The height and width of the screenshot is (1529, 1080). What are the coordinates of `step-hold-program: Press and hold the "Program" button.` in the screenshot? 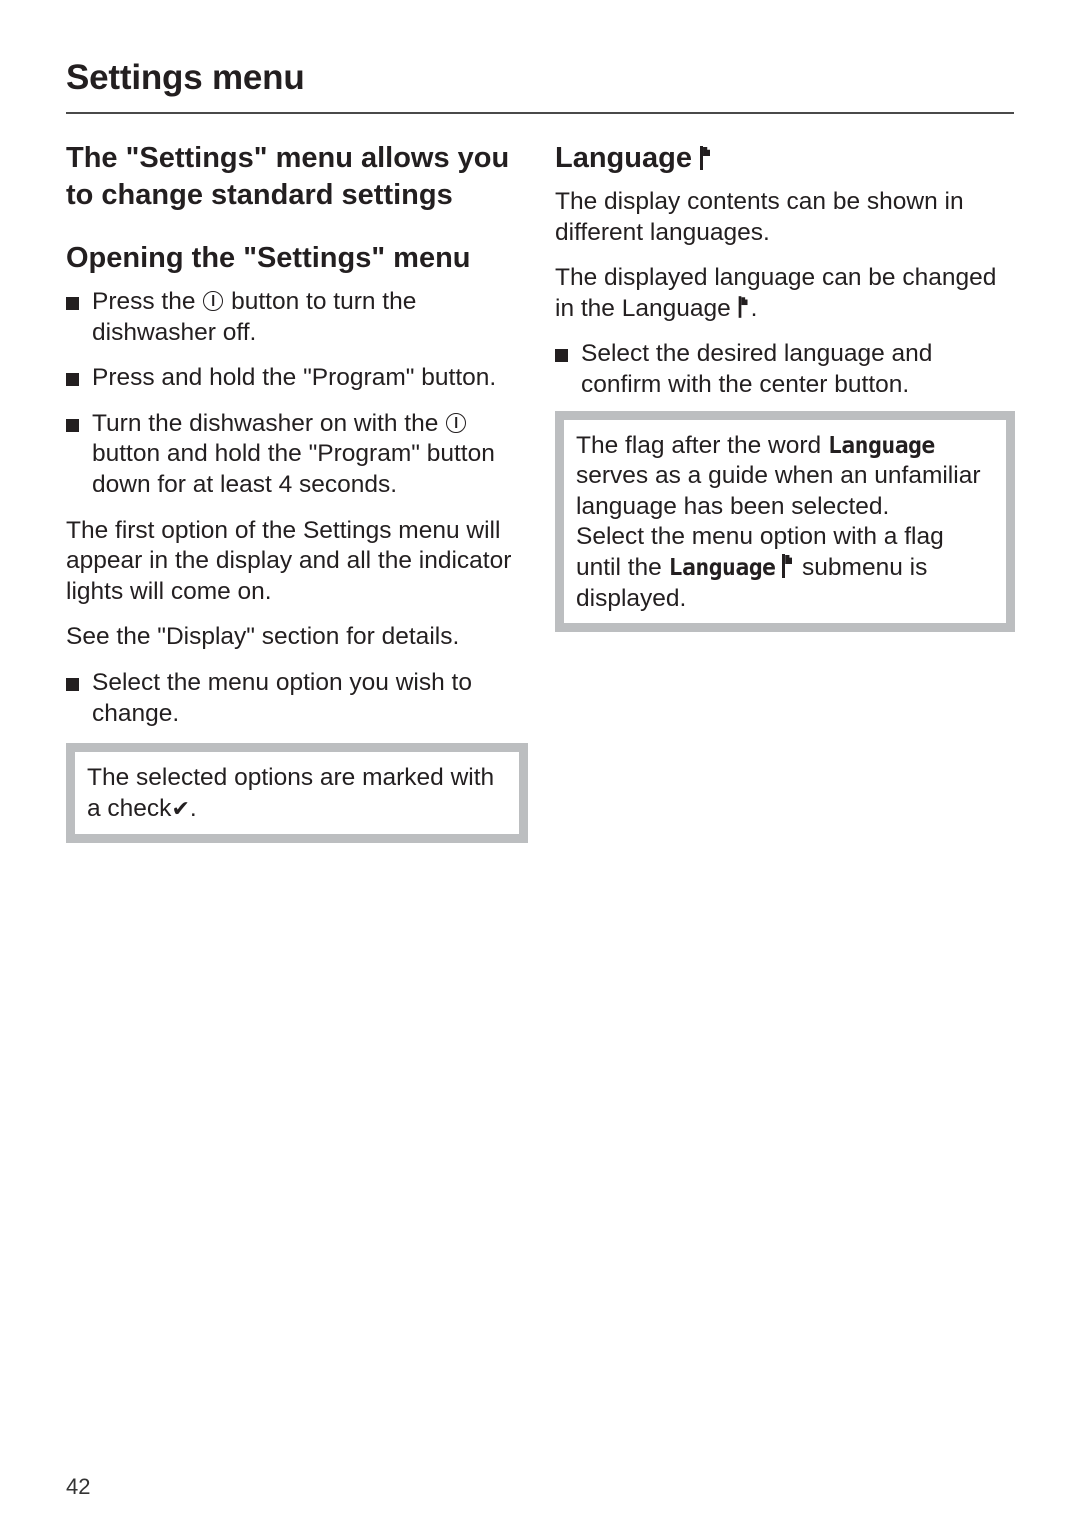 It's located at (297, 378).